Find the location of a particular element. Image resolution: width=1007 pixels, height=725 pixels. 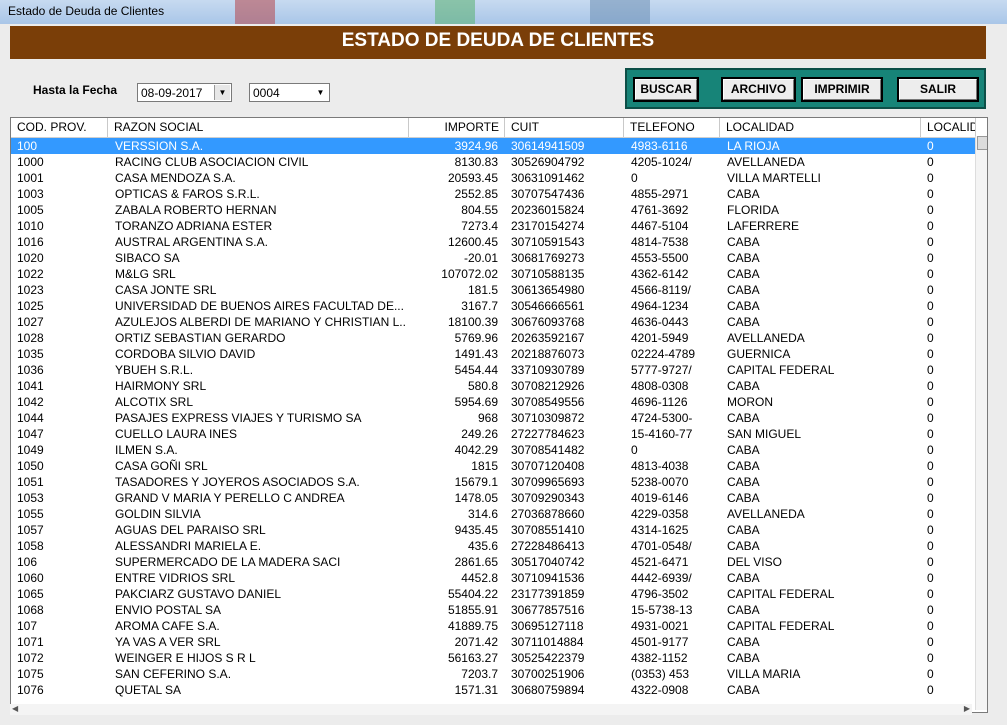

buscar-button: BUSCAR is located at coordinates (666, 89).